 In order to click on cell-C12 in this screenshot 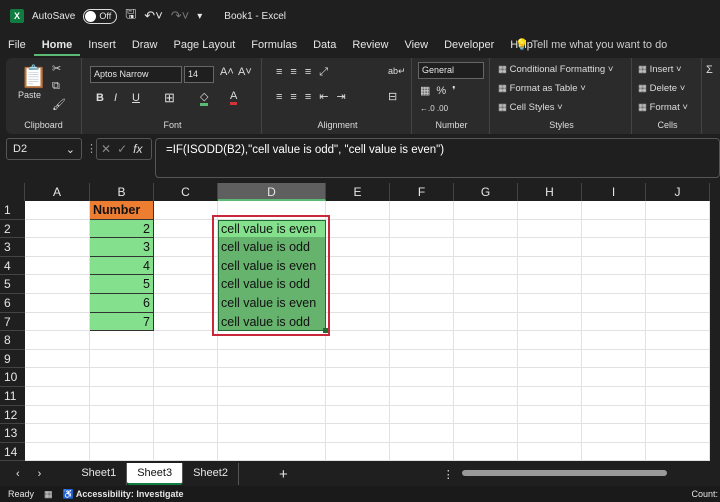, I will do `click(186, 415)`.